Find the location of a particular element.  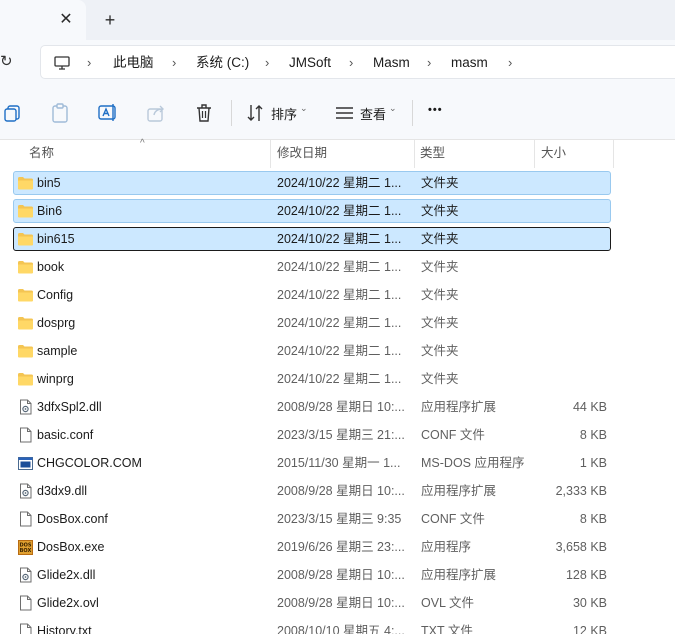

file-name: bin5 is located at coordinates (49, 183).